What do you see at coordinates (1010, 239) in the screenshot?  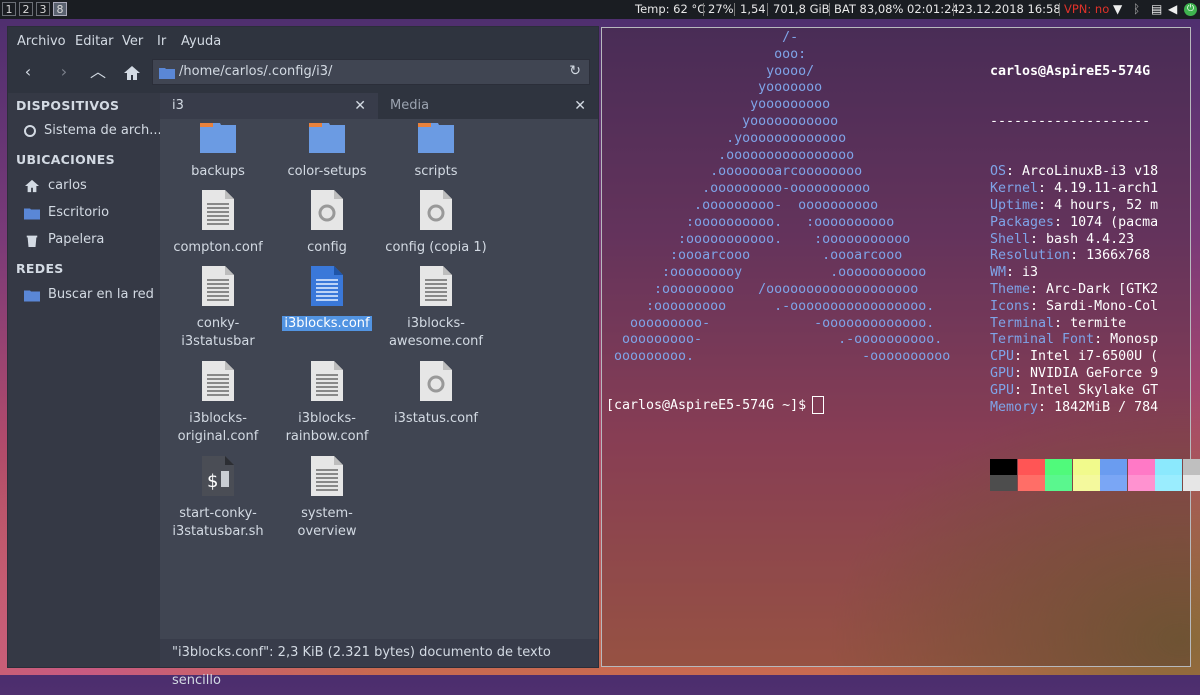 I see `info-key: Shell` at bounding box center [1010, 239].